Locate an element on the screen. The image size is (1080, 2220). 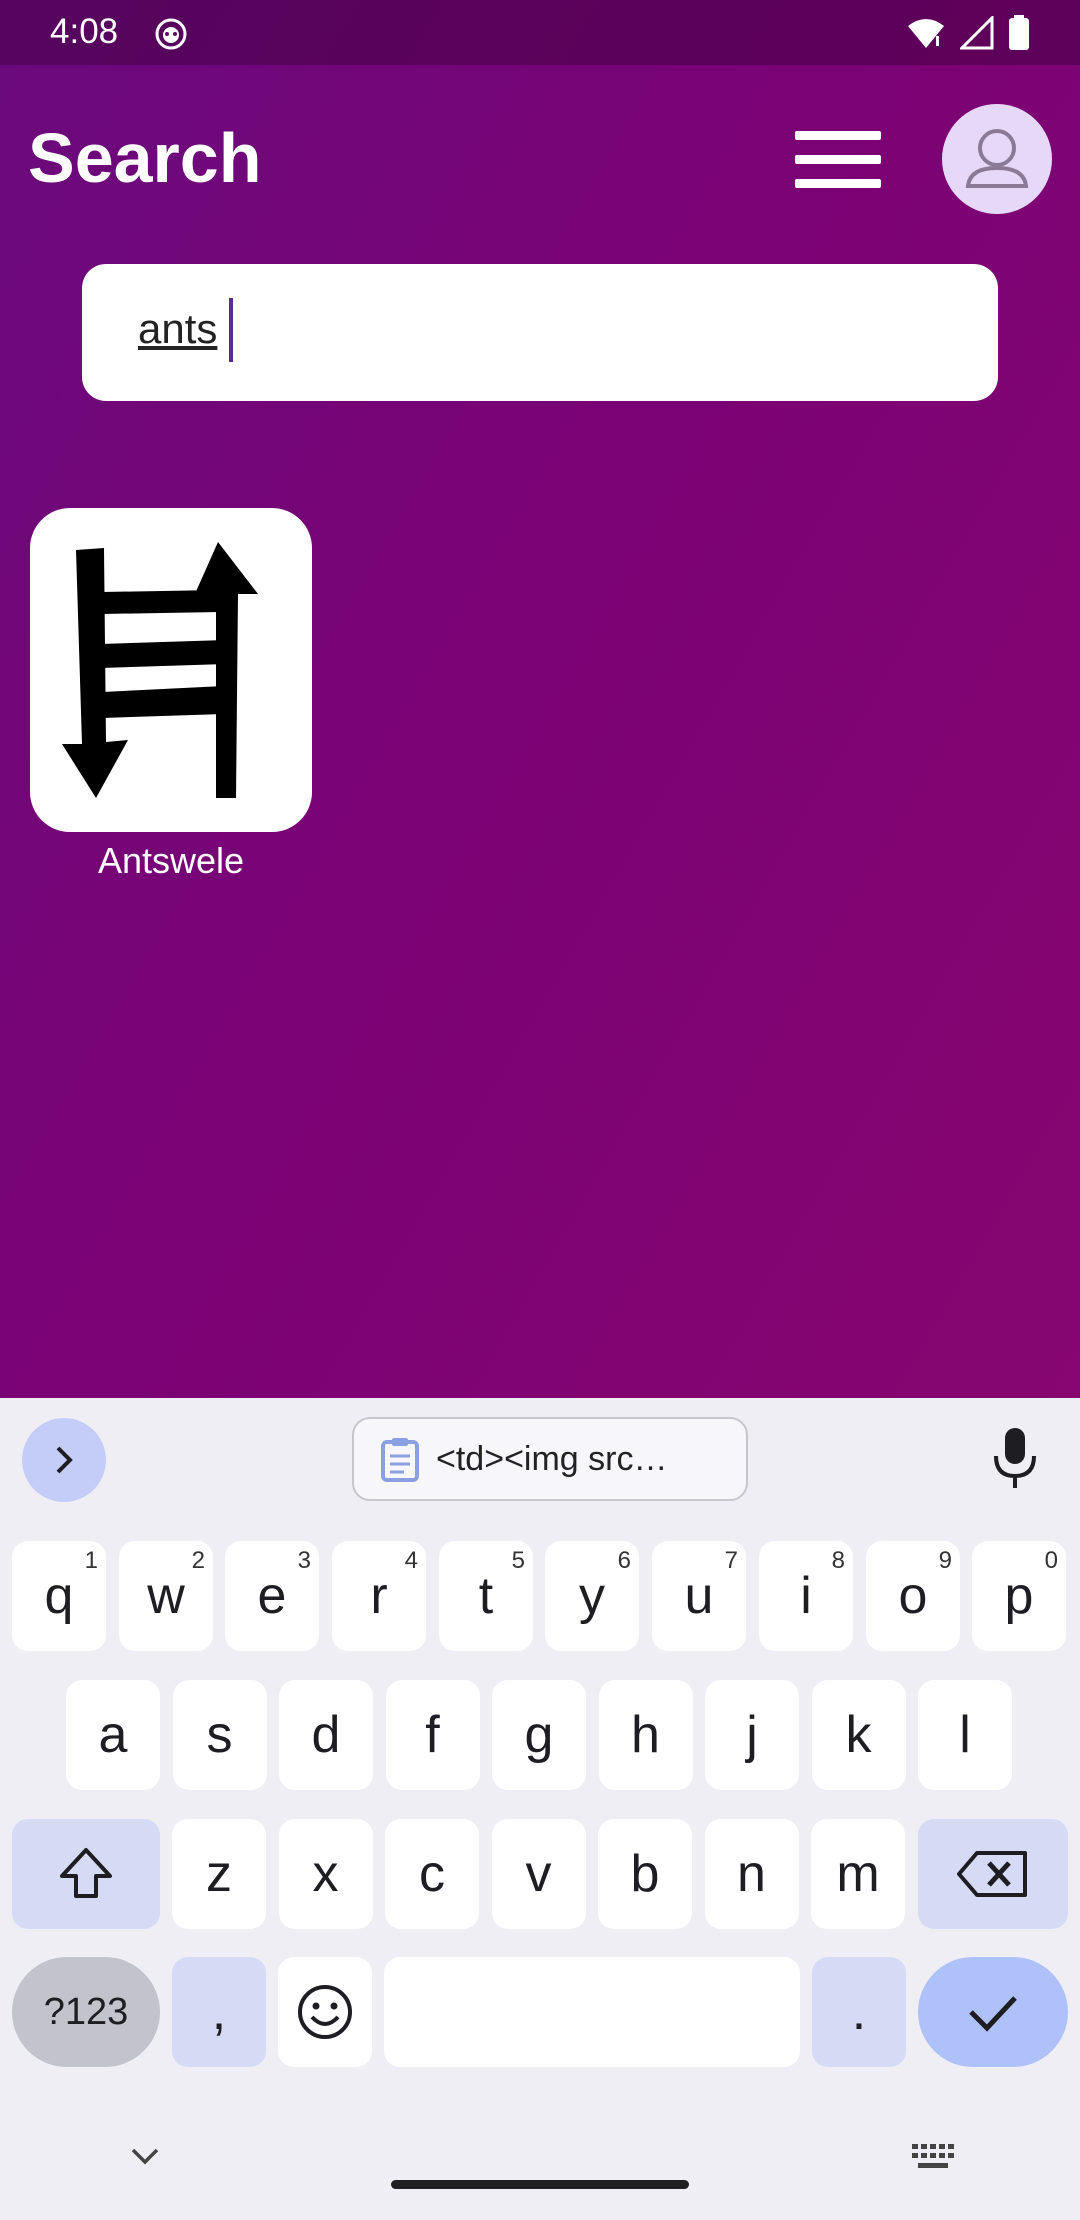
key-g: g is located at coordinates (539, 1735).